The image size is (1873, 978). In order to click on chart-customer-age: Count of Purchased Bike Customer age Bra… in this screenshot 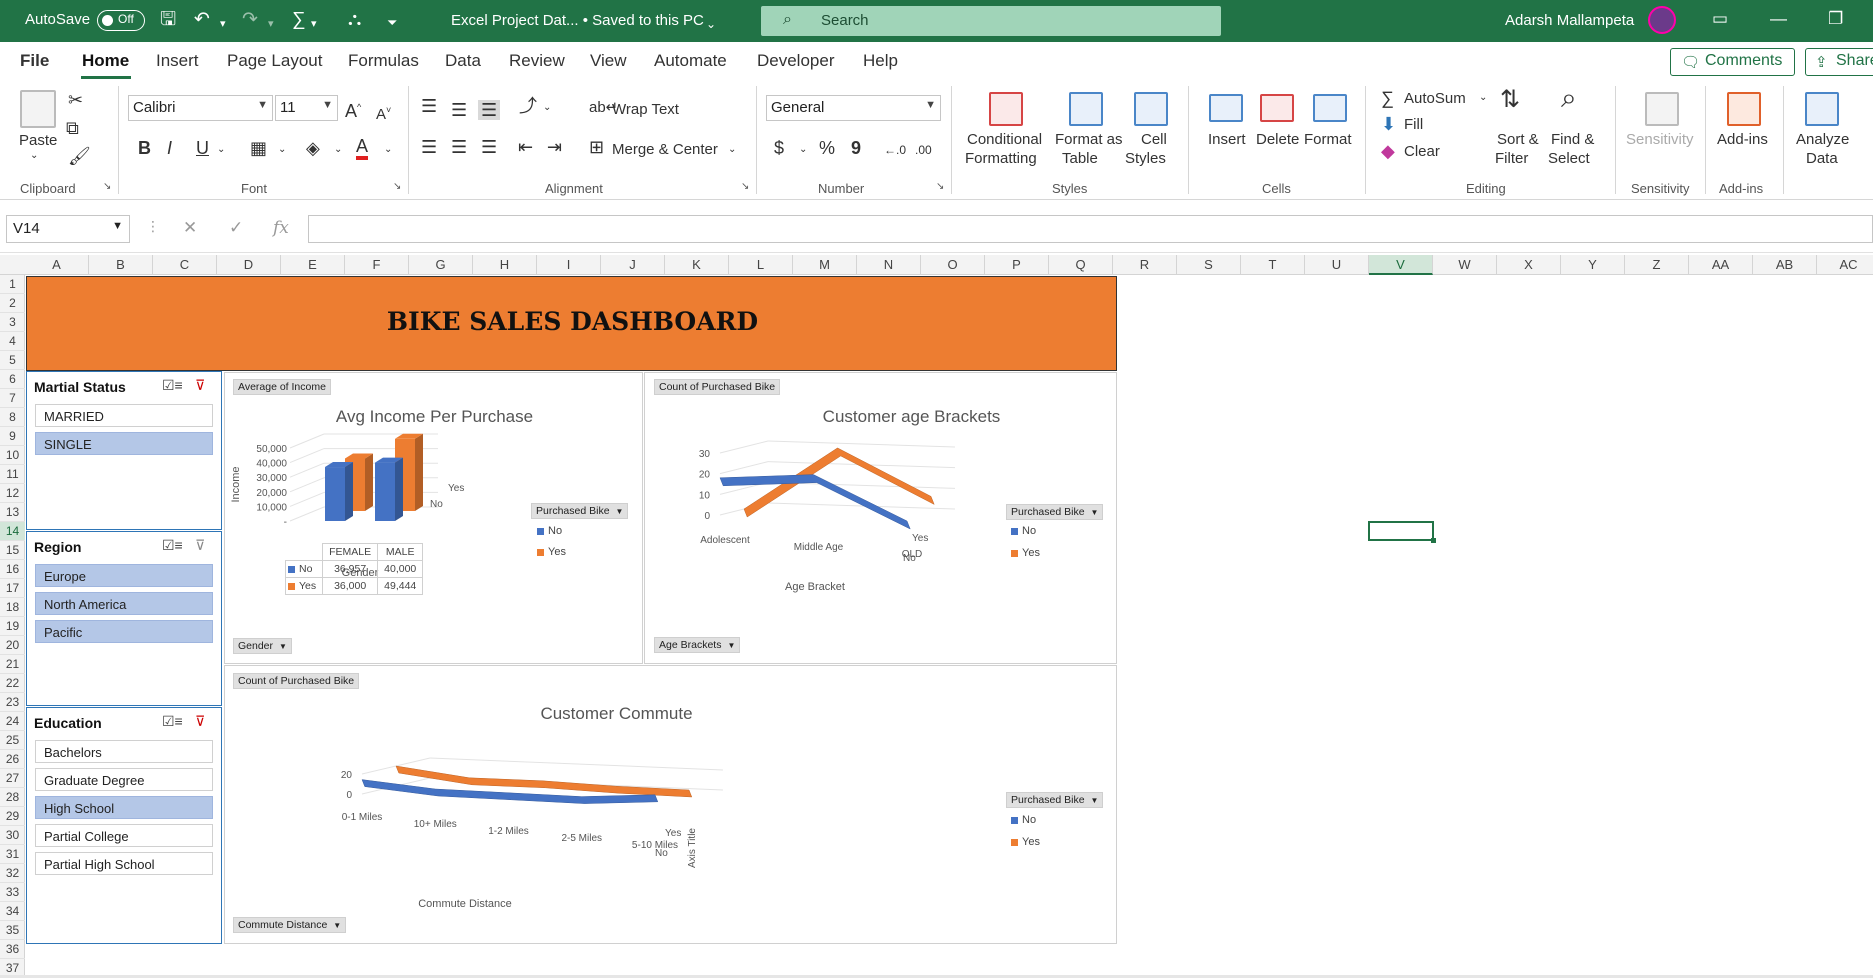, I will do `click(880, 518)`.